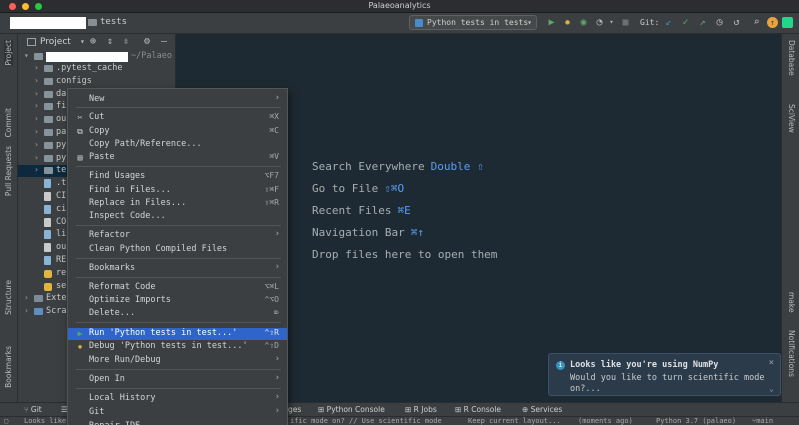 Image resolution: width=799 pixels, height=425 pixels. Describe the element at coordinates (756, 22) in the screenshot. I see `search-icon: ⌕` at that location.